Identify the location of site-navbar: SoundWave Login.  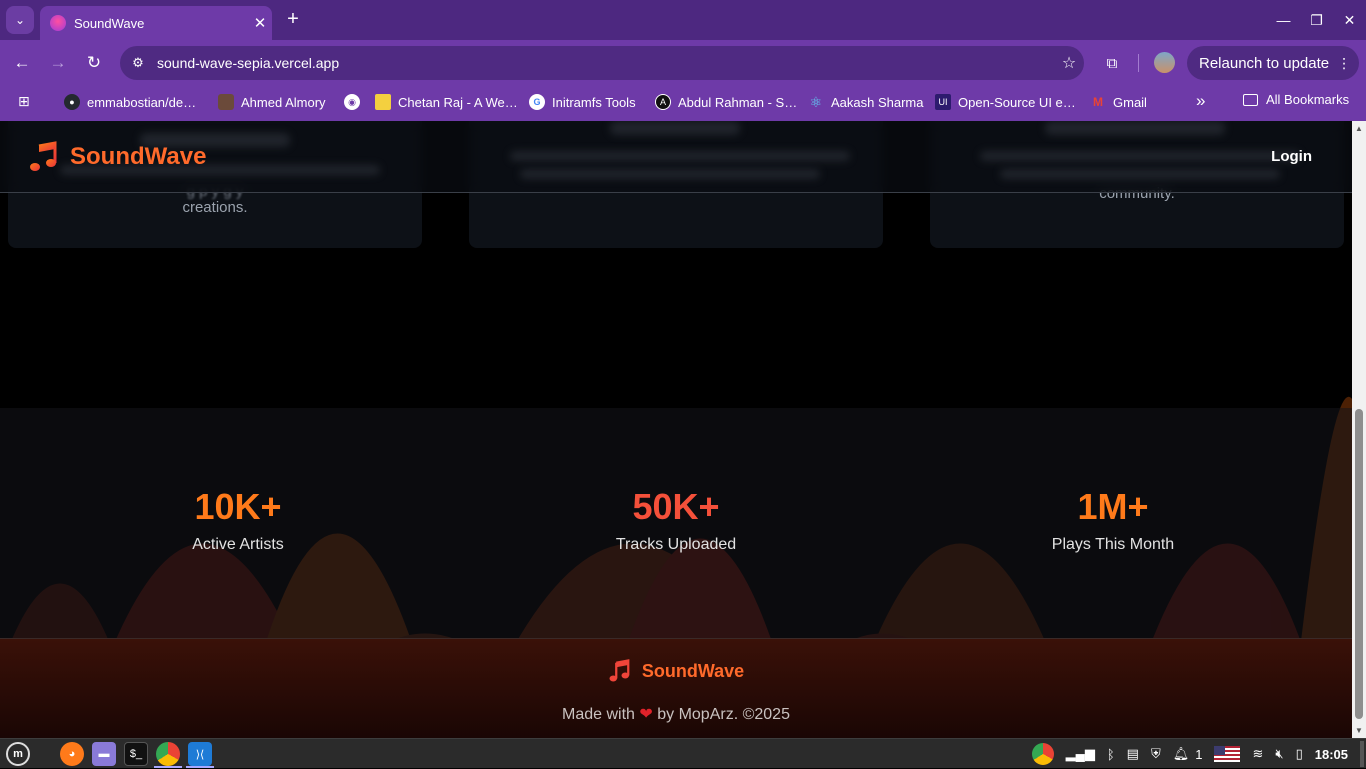
(676, 157).